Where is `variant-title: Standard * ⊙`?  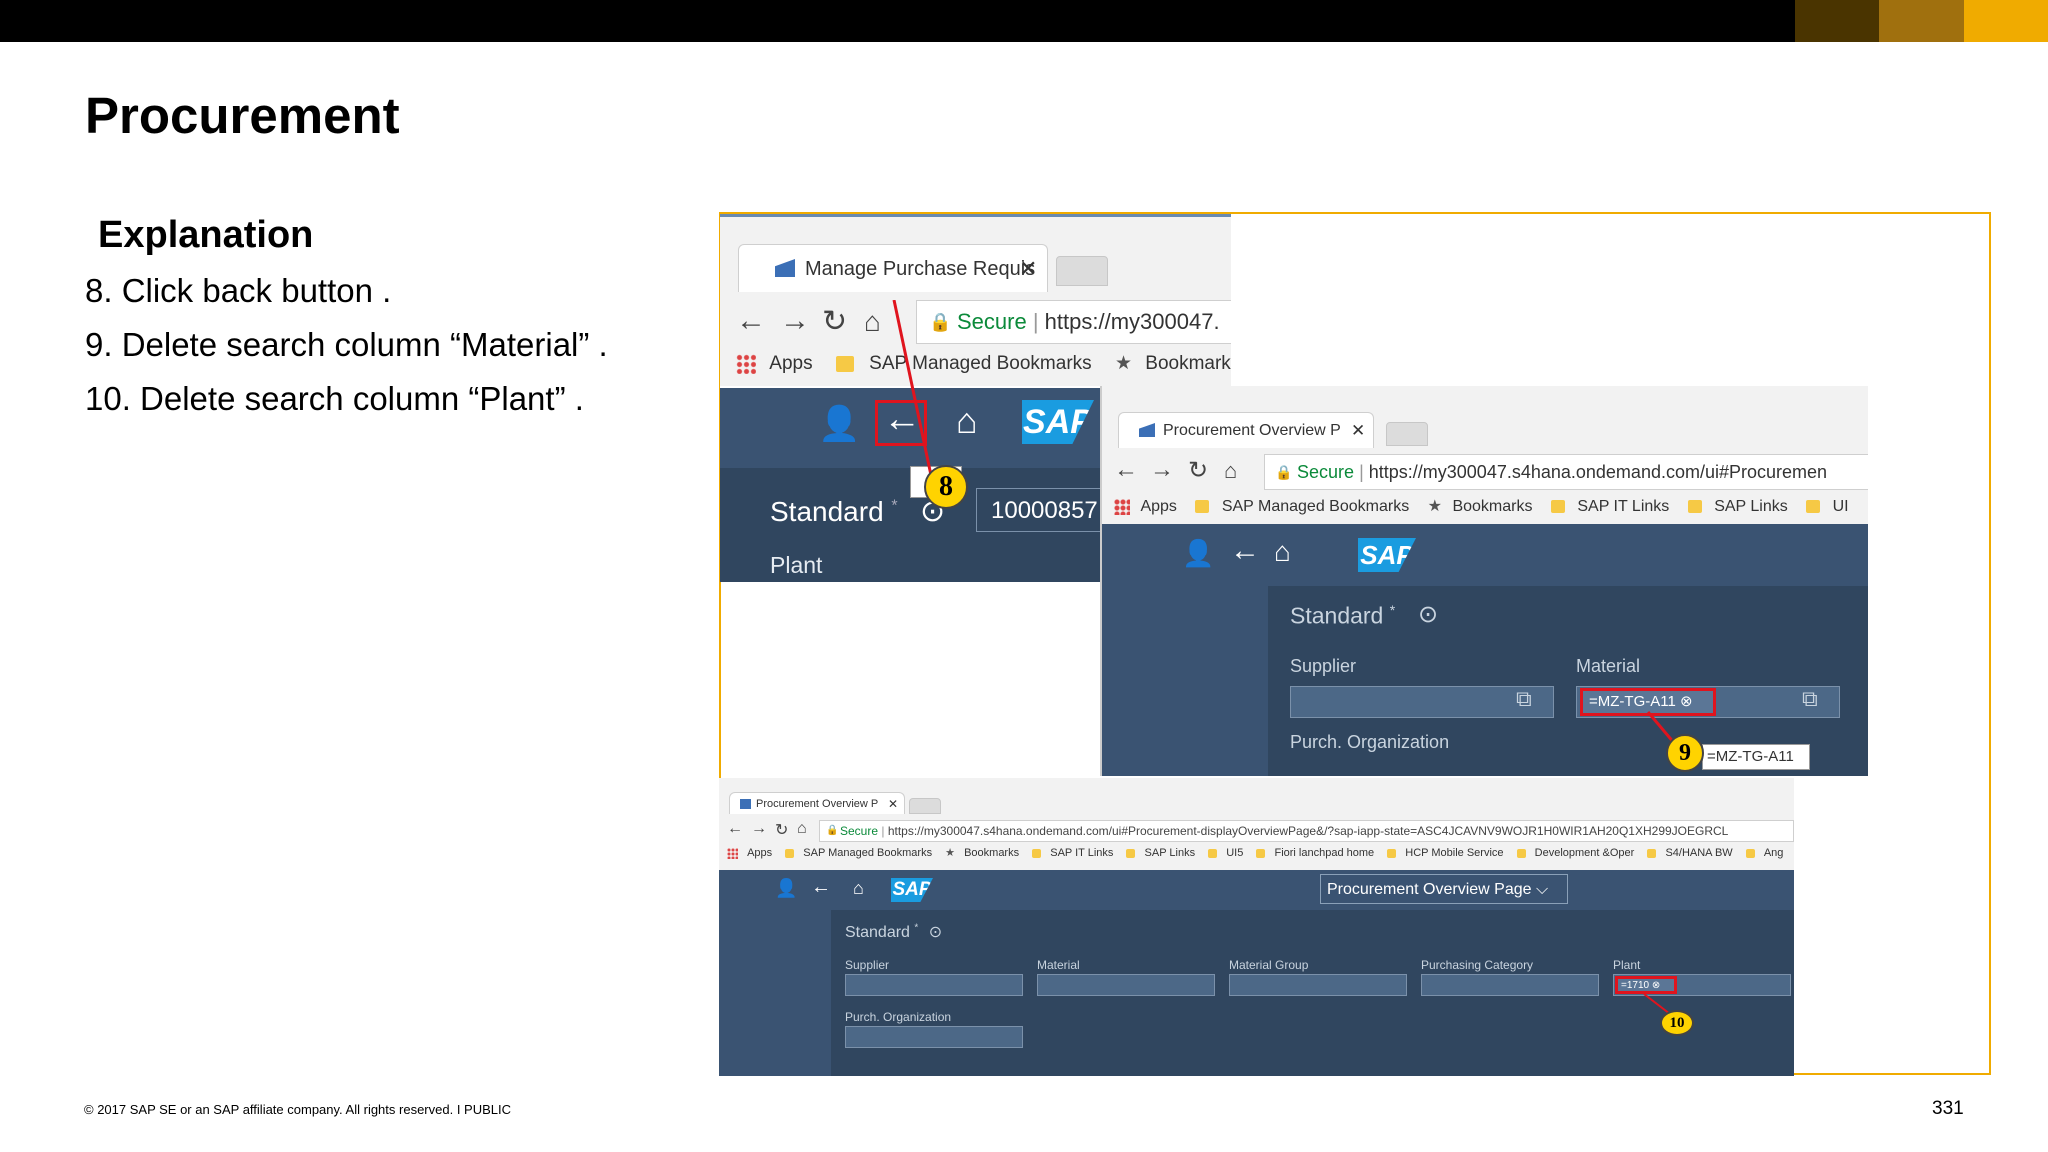
variant-title: Standard * ⊙ is located at coordinates (893, 932).